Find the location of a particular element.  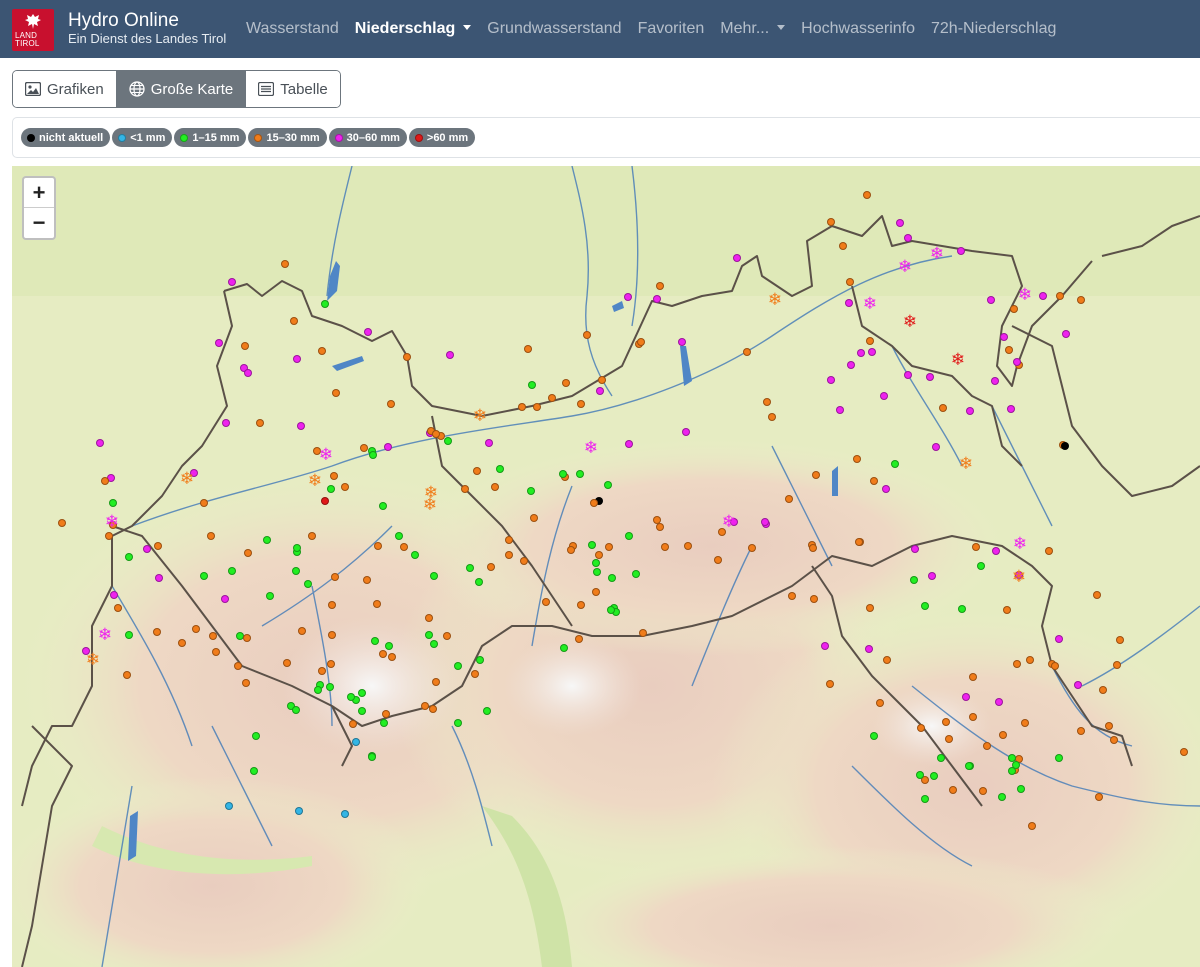

view-tabelle-button: Tabelle is located at coordinates (293, 89).